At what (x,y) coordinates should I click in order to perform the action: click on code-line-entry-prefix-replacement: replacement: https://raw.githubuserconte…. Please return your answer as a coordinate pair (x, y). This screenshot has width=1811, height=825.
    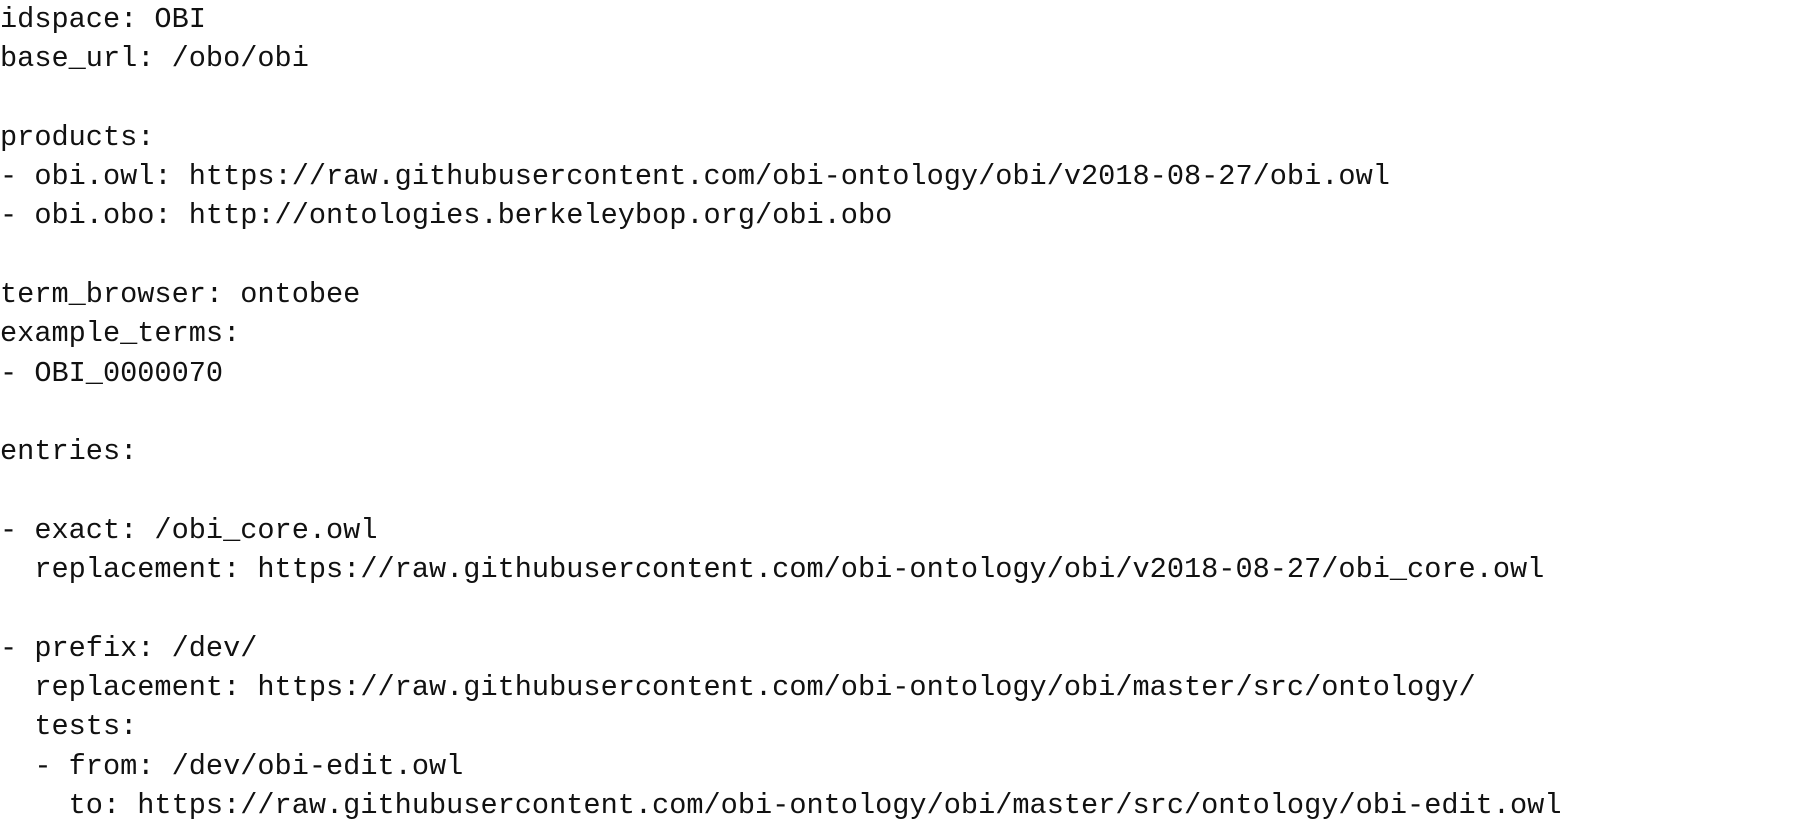
    Looking at the image, I should click on (738, 688).